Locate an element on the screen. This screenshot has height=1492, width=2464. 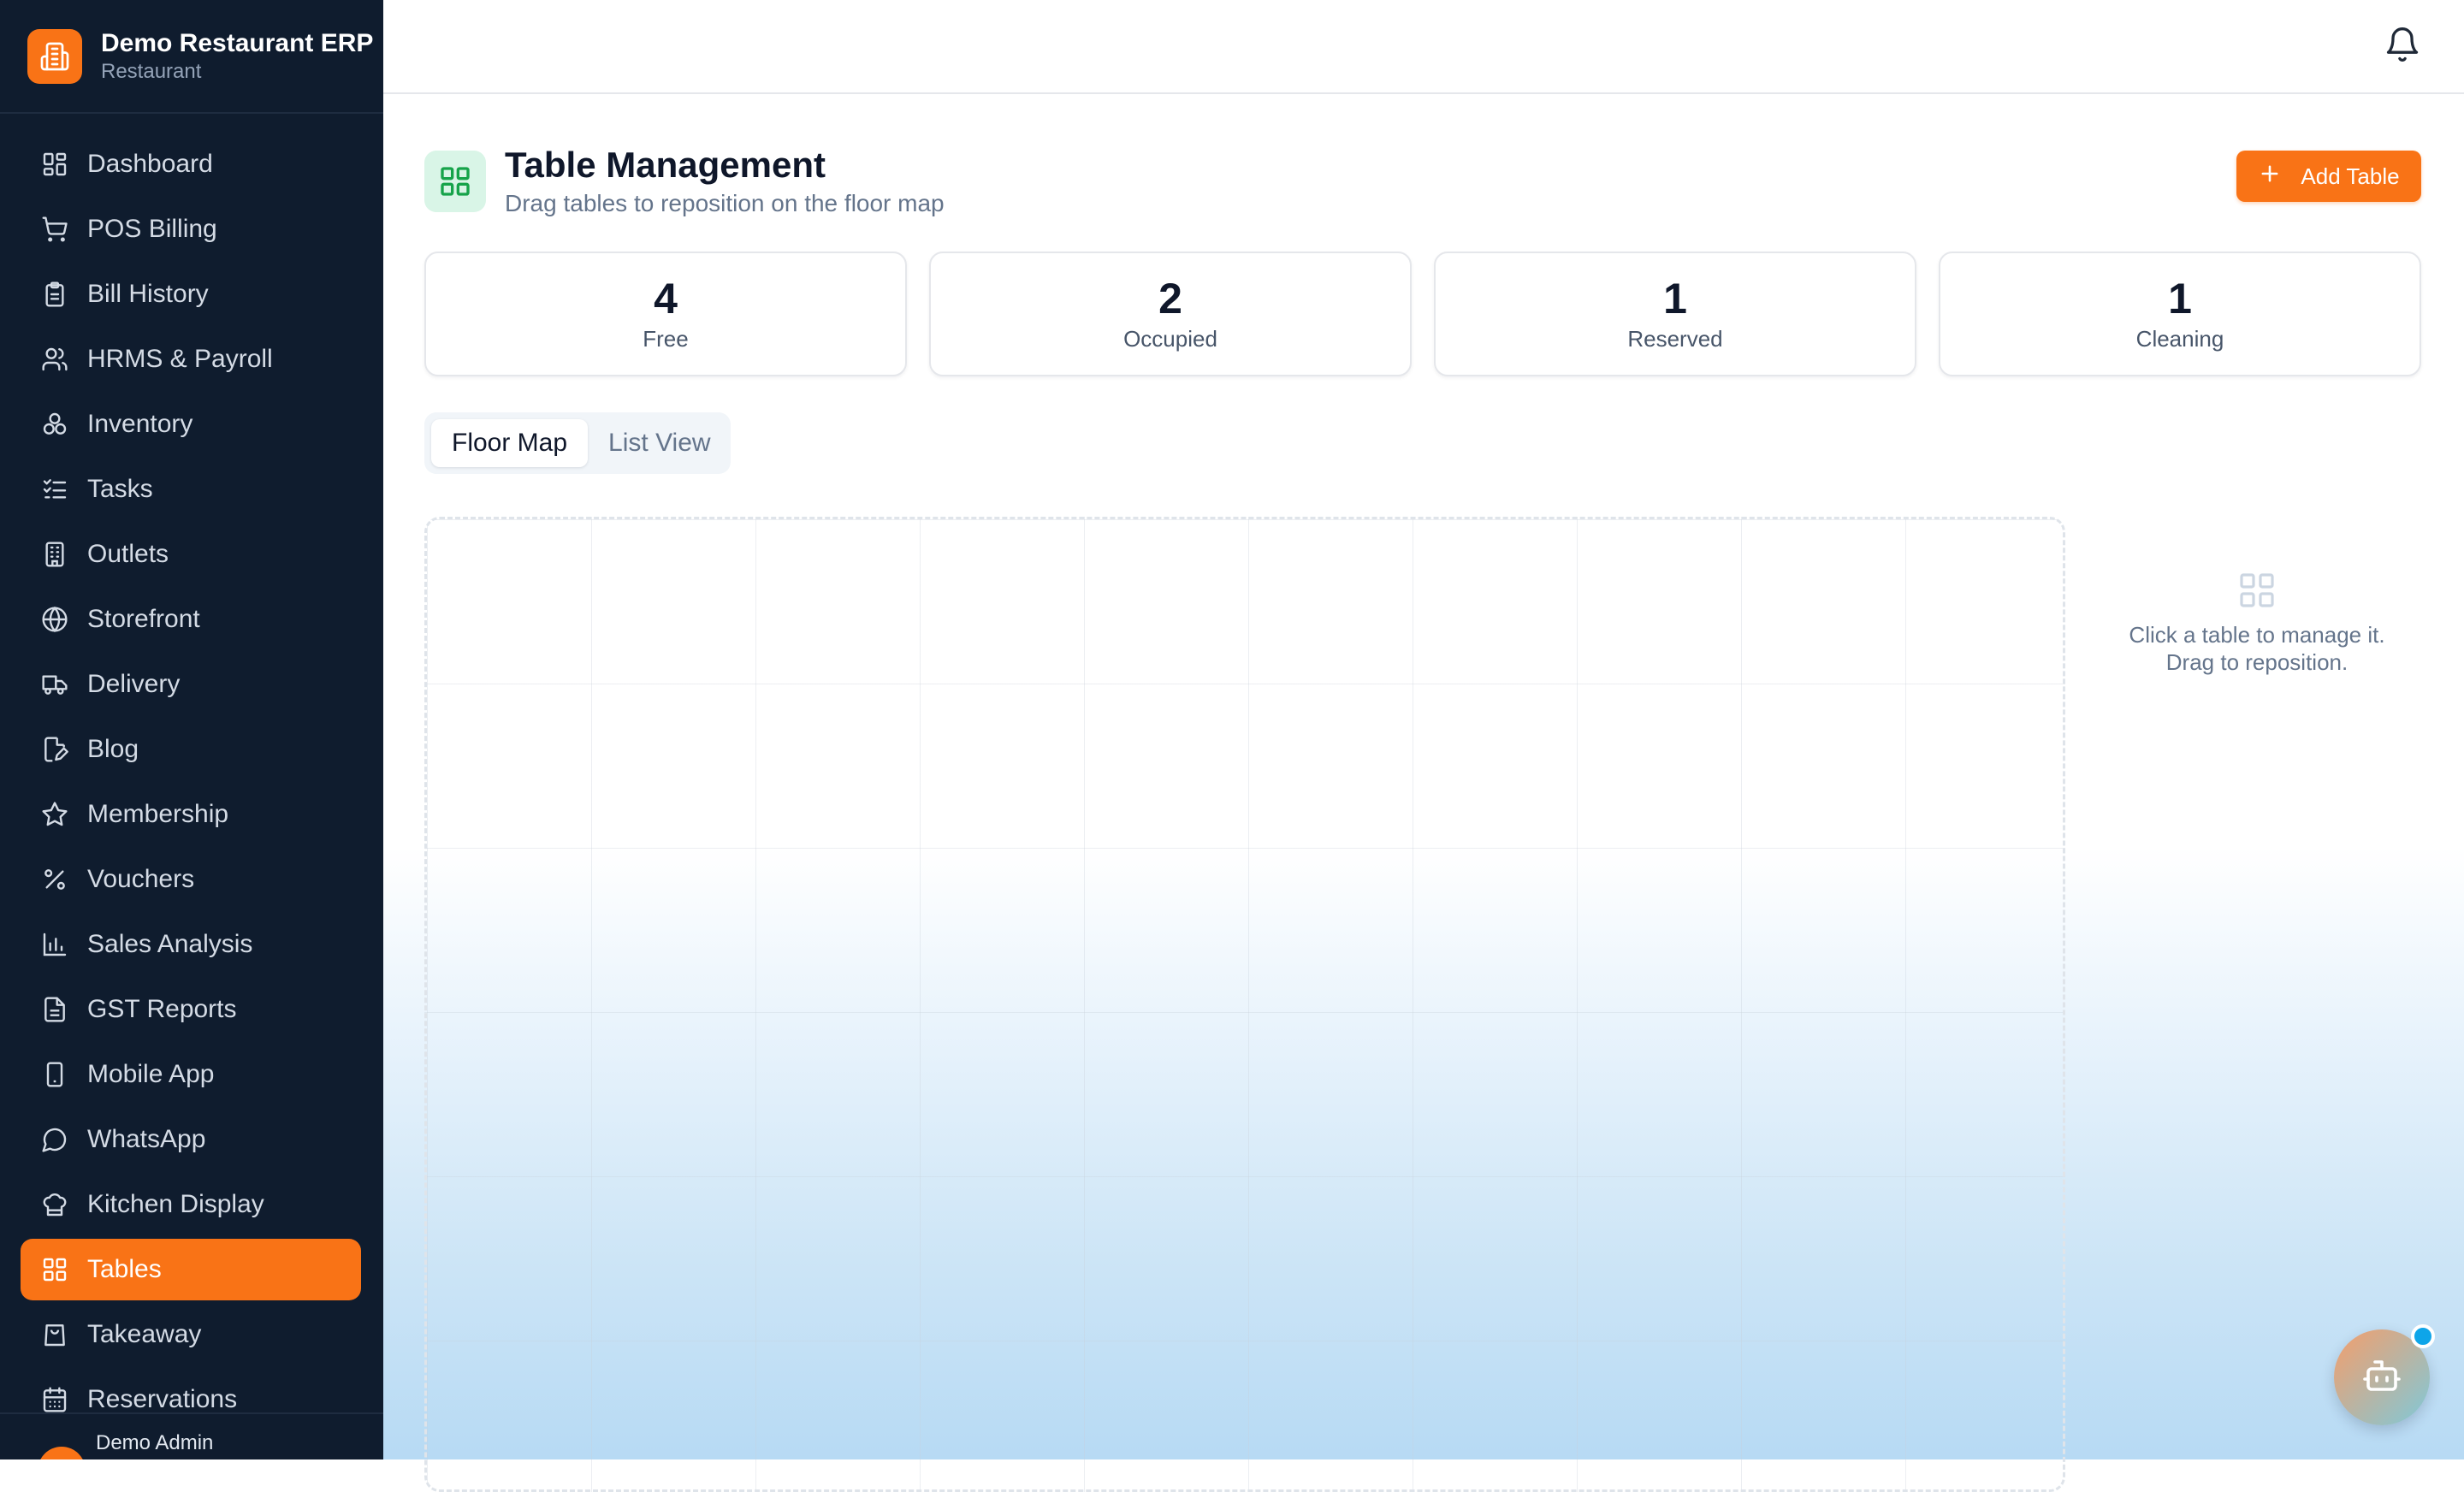
sidebar-item-label: Takeaway is located at coordinates (144, 1334).